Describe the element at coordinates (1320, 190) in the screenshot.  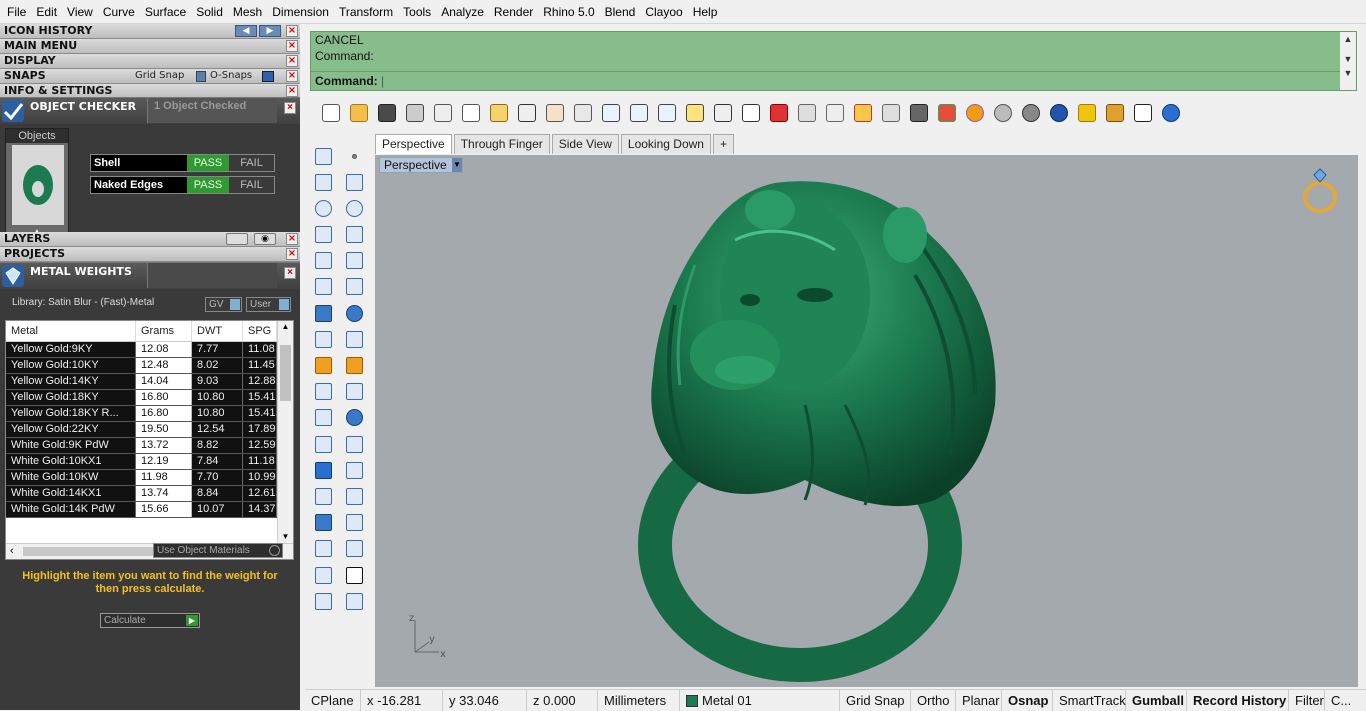
I see `ring-icon` at that location.